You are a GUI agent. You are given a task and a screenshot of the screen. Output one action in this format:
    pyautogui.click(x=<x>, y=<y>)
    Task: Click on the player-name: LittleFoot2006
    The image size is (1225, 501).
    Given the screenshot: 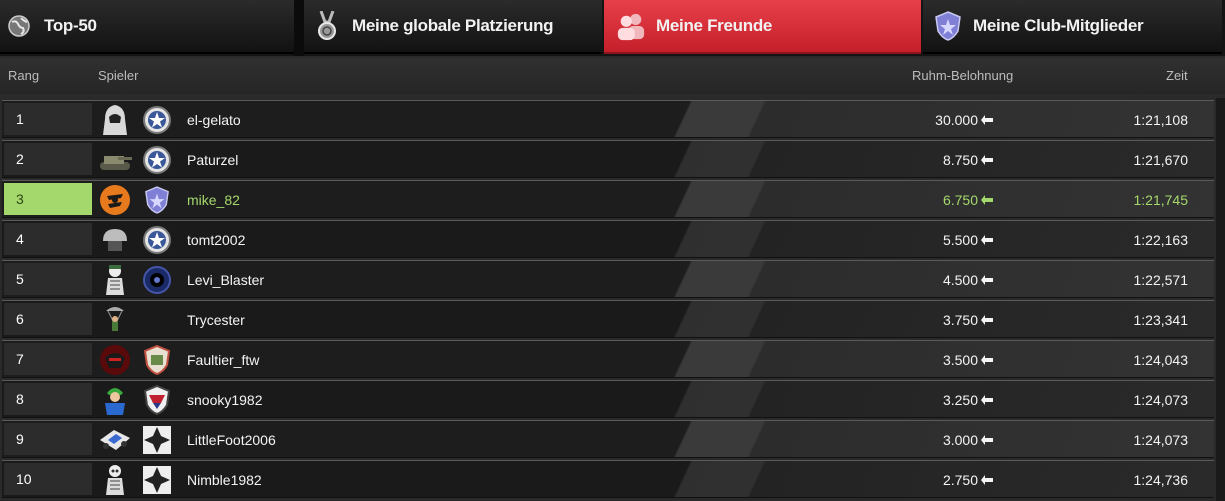 What is the action you would take?
    pyautogui.click(x=231, y=440)
    